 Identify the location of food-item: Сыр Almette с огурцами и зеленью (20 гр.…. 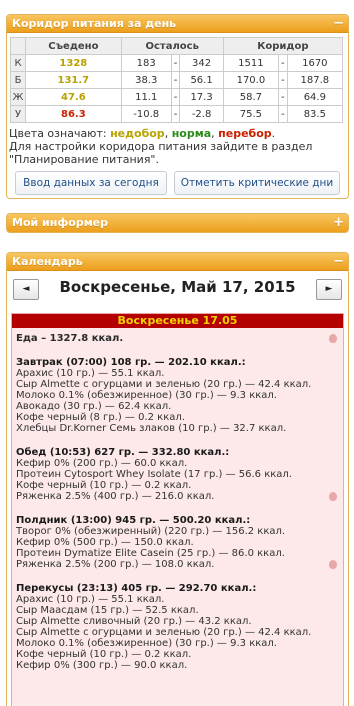
(164, 384).